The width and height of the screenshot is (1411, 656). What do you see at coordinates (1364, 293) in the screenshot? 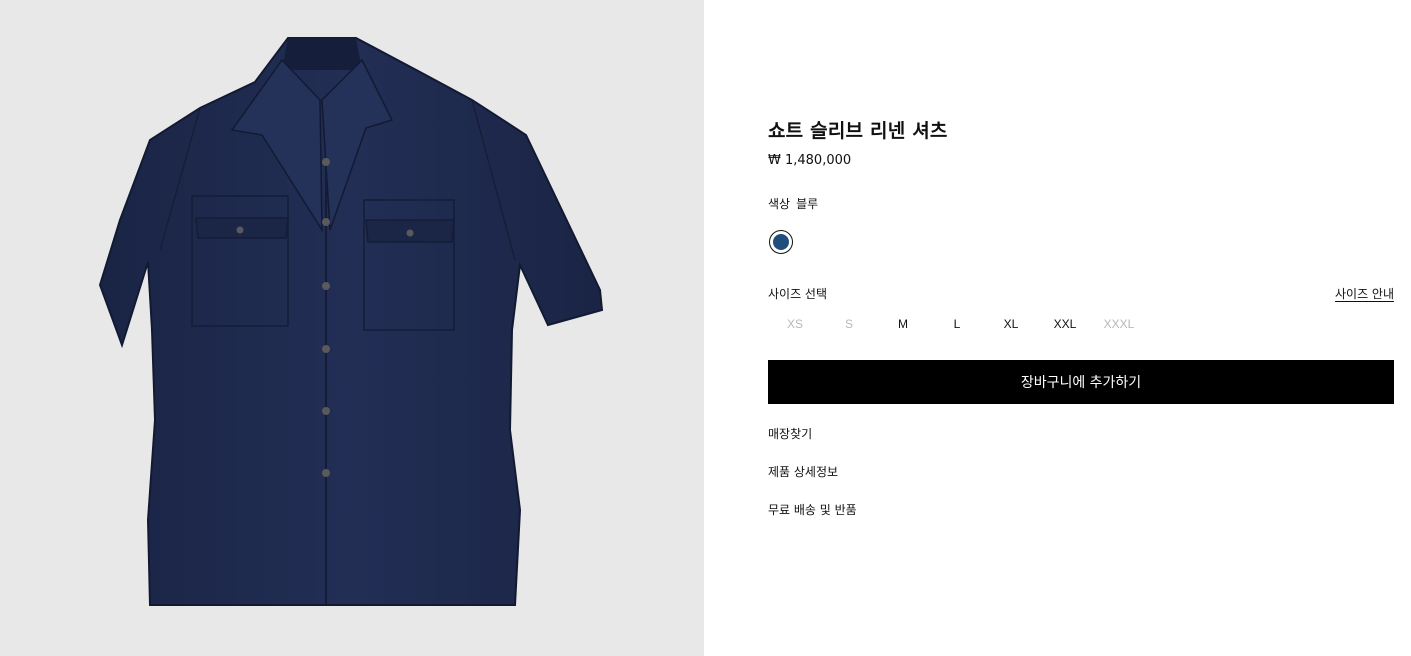
I see `size-guide-link: 사이즈 안내` at bounding box center [1364, 293].